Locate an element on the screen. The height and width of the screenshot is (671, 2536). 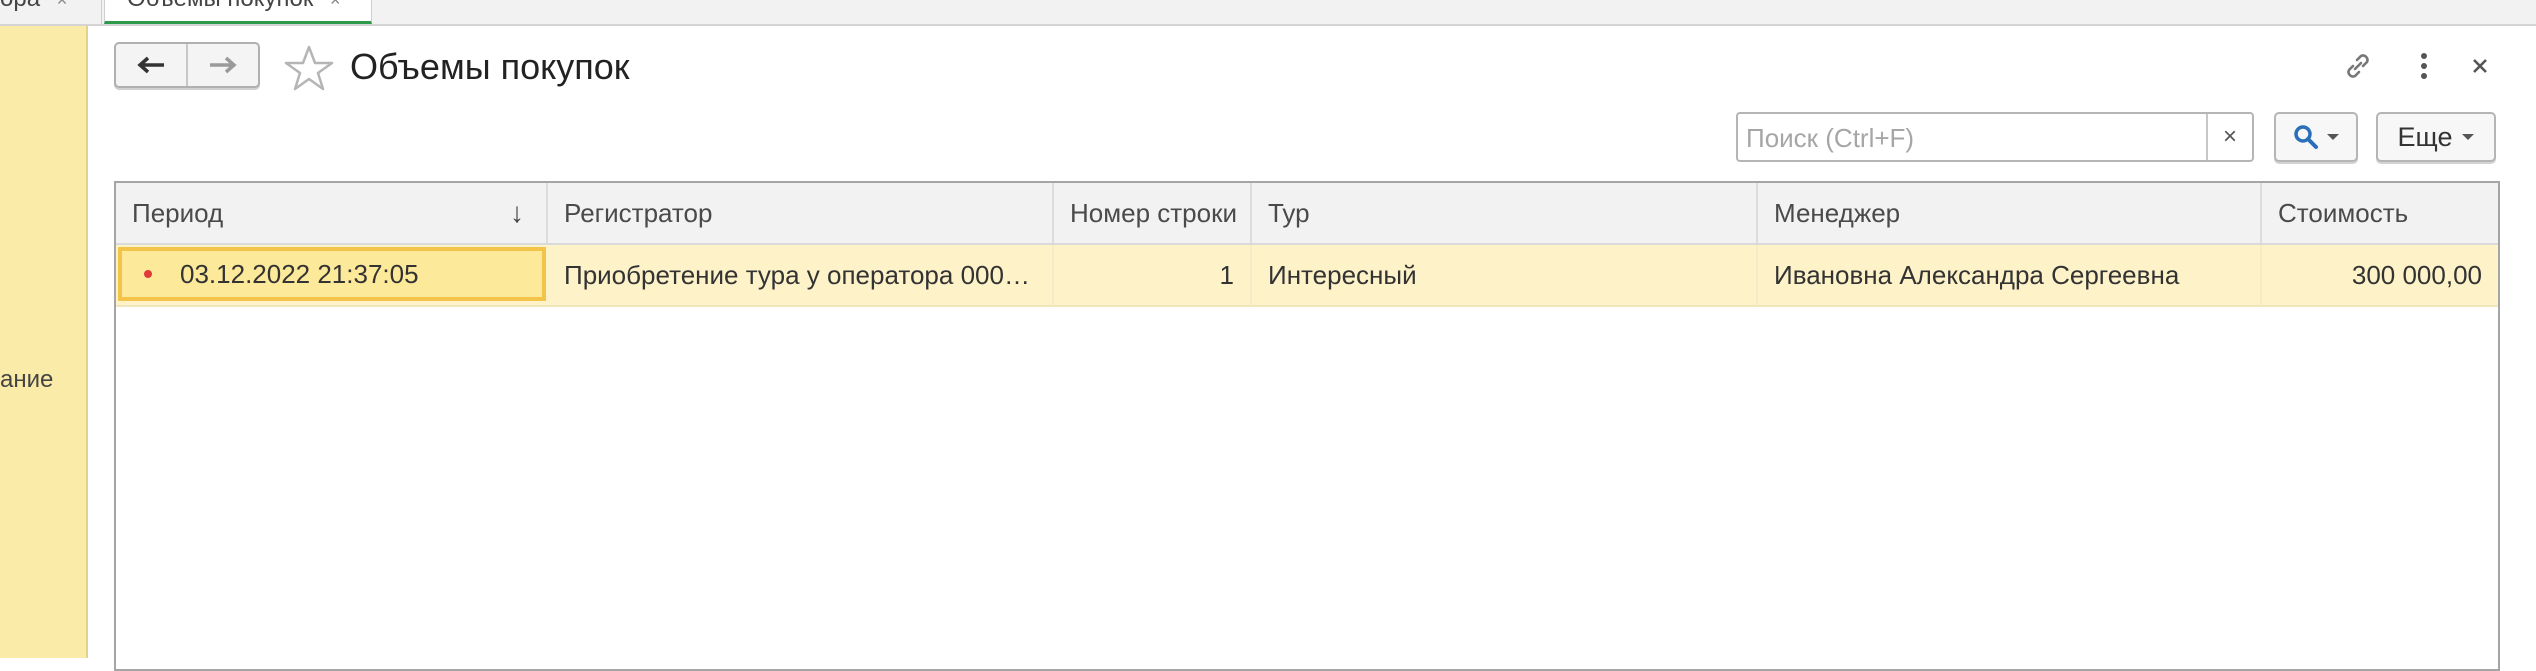
column-header-line-number: Номер строки is located at coordinates (1153, 213).